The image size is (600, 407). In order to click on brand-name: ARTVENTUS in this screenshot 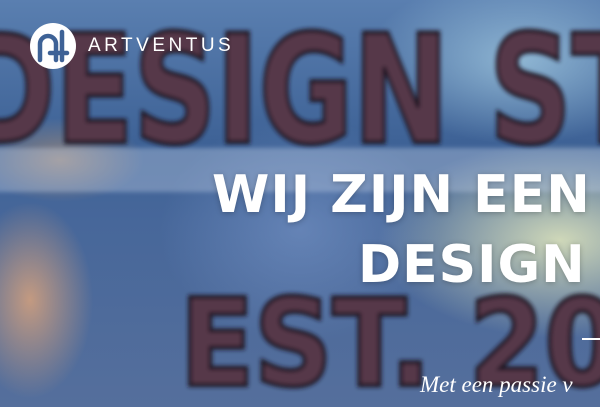, I will do `click(161, 45)`.